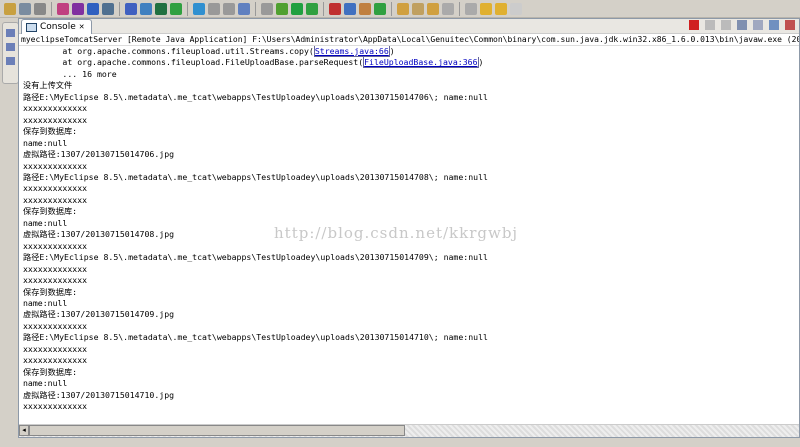 The height and width of the screenshot is (447, 800). Describe the element at coordinates (411, 74) in the screenshot. I see `console-line: ... 16 more` at that location.